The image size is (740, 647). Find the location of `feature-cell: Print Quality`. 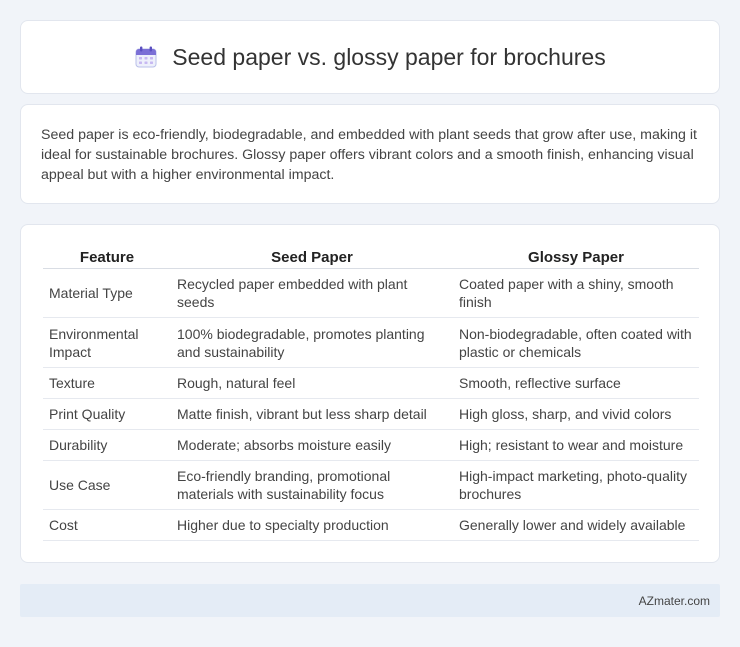

feature-cell: Print Quality is located at coordinates (107, 414).